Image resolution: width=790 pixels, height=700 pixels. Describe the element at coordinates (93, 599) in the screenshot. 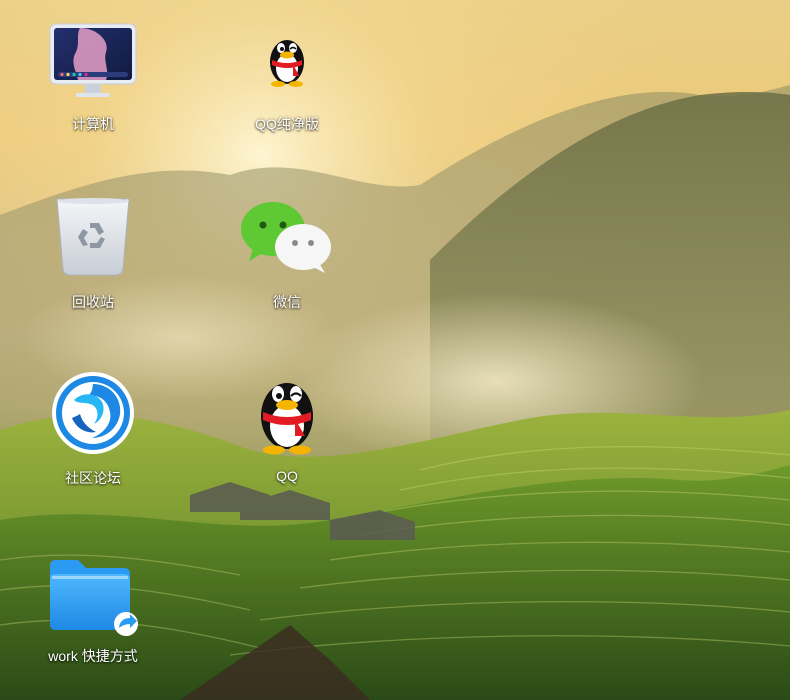

I see `folder-shortcut-icon` at that location.